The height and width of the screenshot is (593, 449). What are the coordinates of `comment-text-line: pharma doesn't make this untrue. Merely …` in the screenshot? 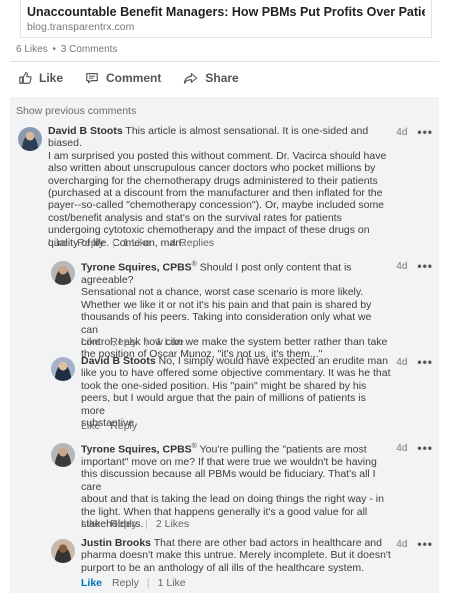 It's located at (236, 555).